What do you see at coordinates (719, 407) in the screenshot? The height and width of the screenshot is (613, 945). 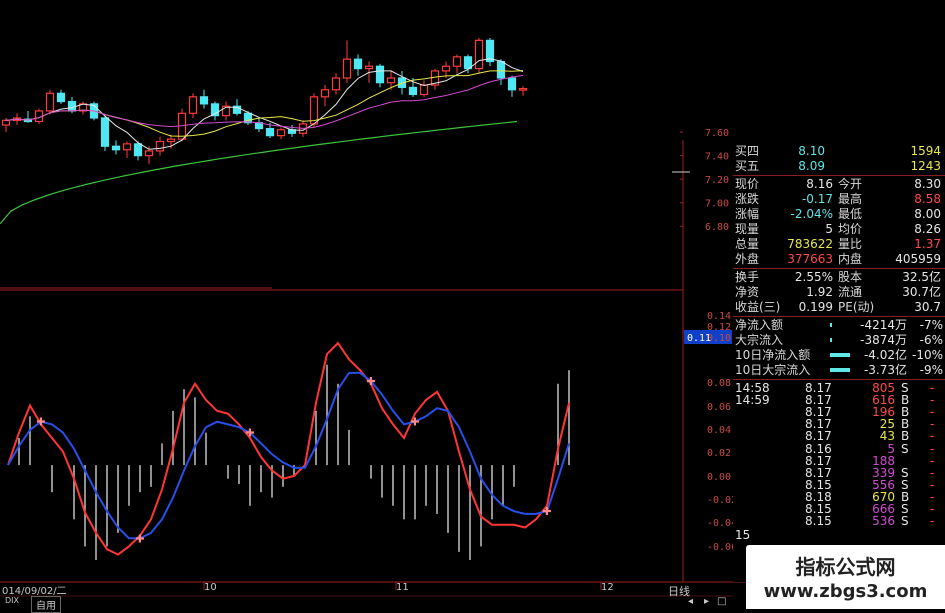 I see `osc-tick-label: 0.06` at bounding box center [719, 407].